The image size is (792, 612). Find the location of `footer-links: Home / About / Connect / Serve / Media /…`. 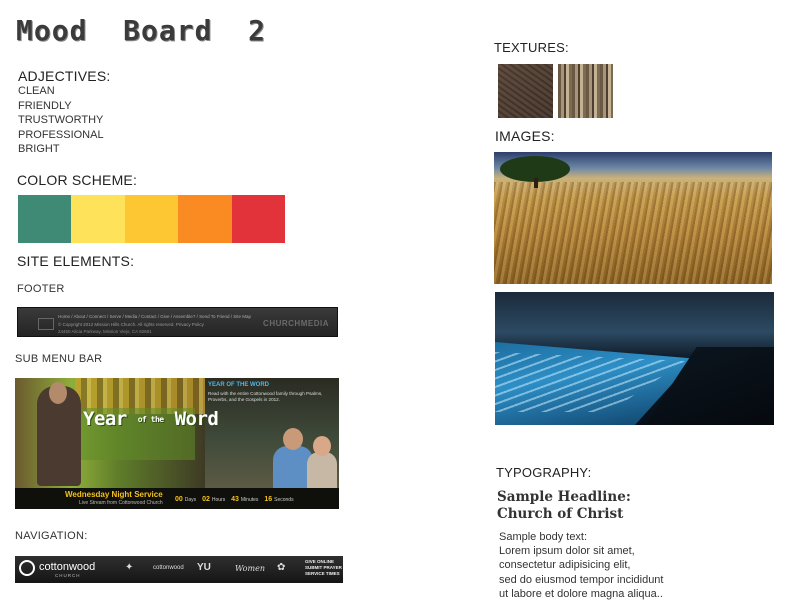

footer-links: Home / About / Connect / Serve / Media /… is located at coordinates (155, 316).